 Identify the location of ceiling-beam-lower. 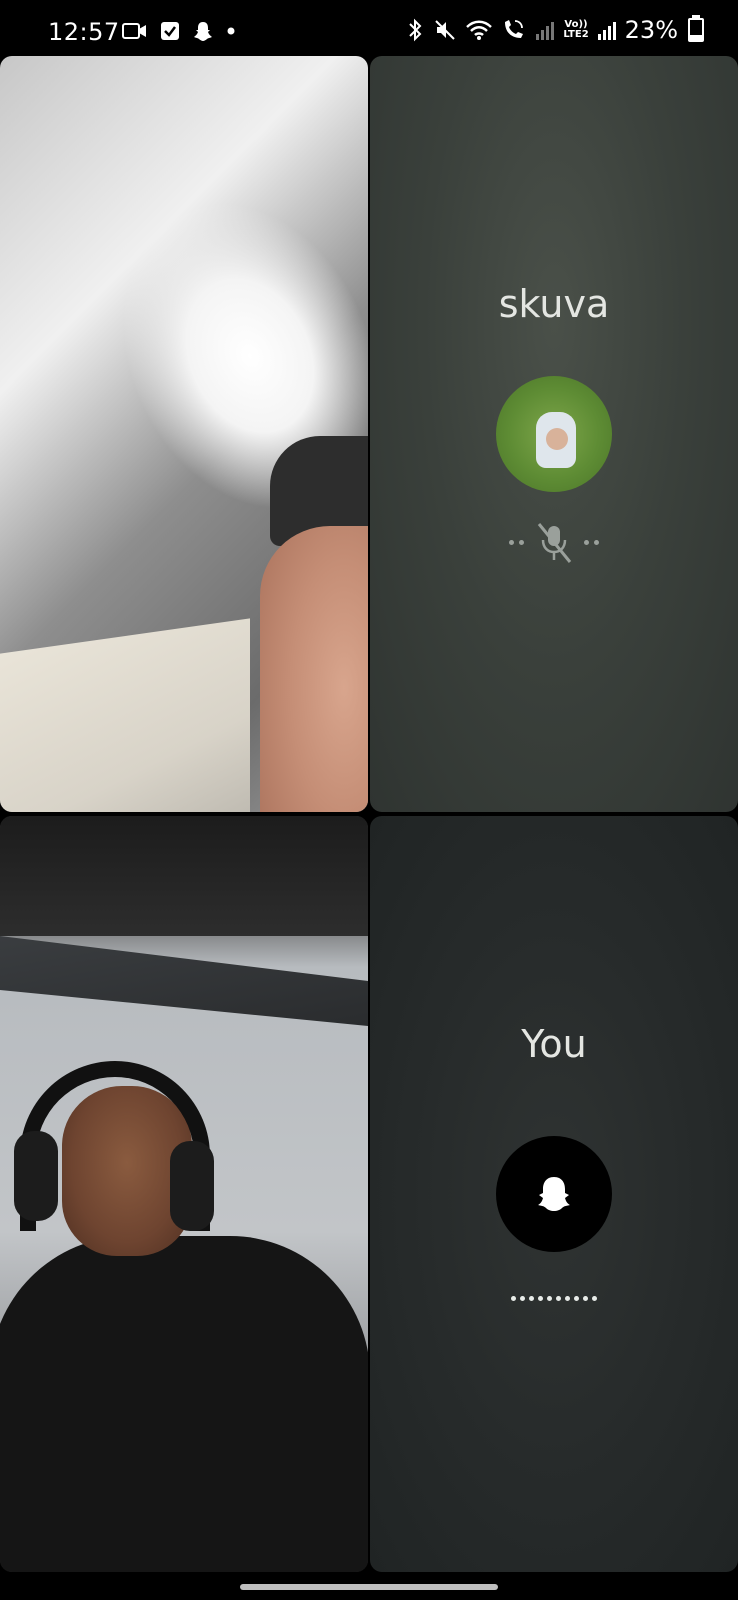
(184, 981).